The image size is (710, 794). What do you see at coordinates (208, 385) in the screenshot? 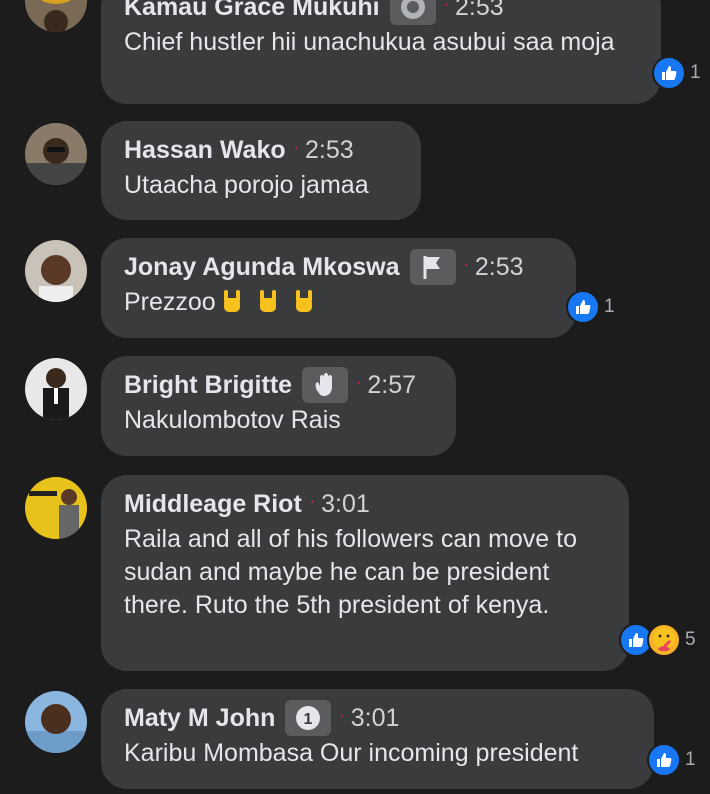
I see `commenter-name: Bright Brigitte` at bounding box center [208, 385].